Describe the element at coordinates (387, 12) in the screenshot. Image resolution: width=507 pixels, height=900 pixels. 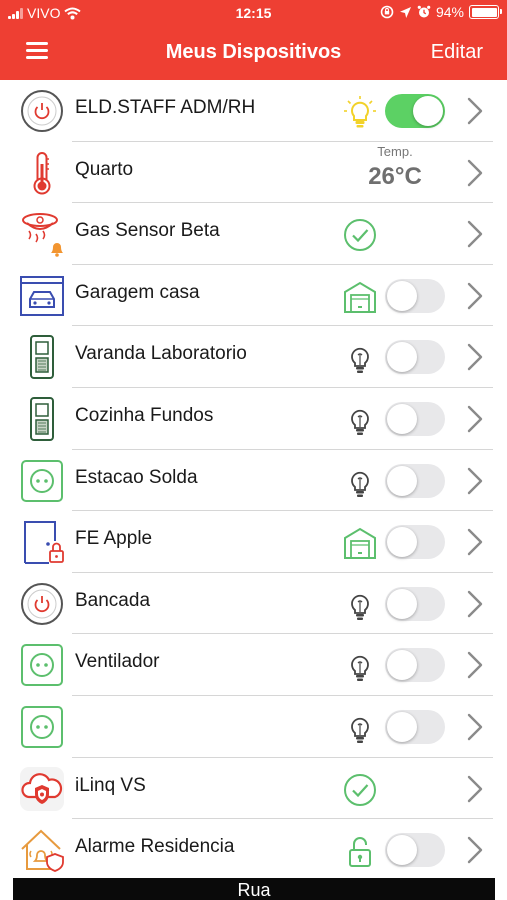
I see `rotation-lock-icon` at that location.